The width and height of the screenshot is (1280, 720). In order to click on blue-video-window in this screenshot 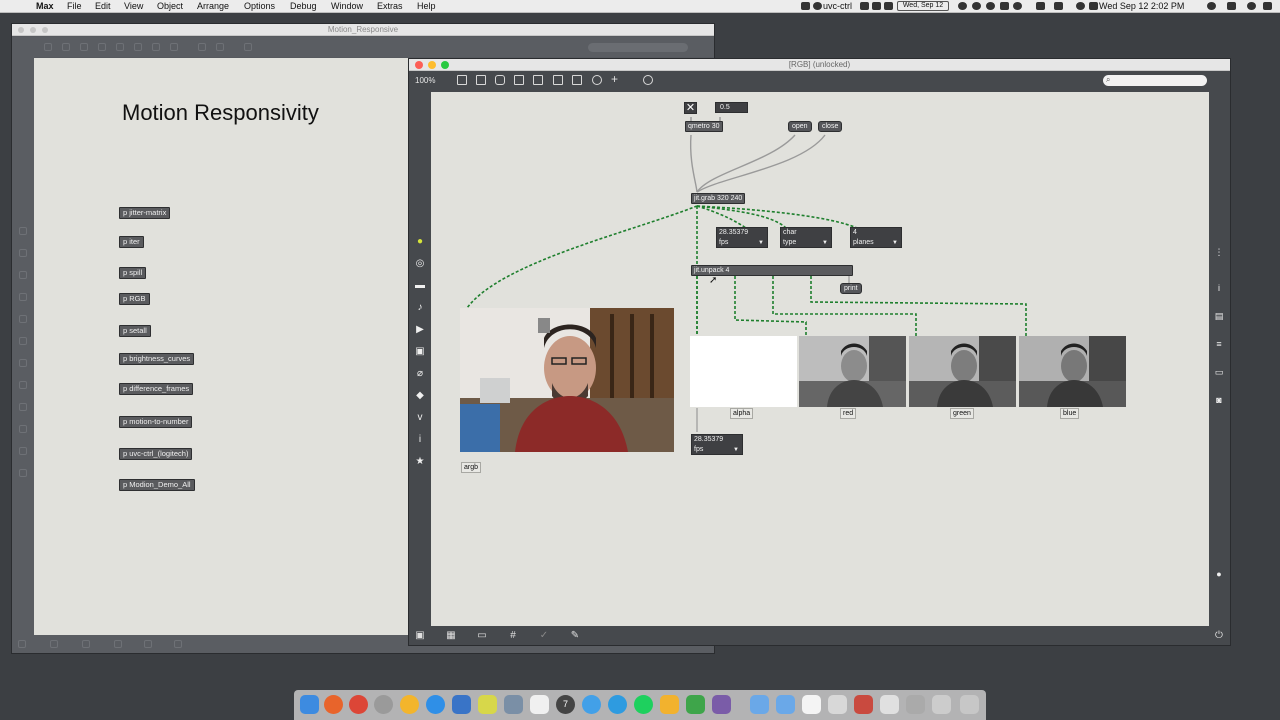, I will do `click(1072, 371)`.